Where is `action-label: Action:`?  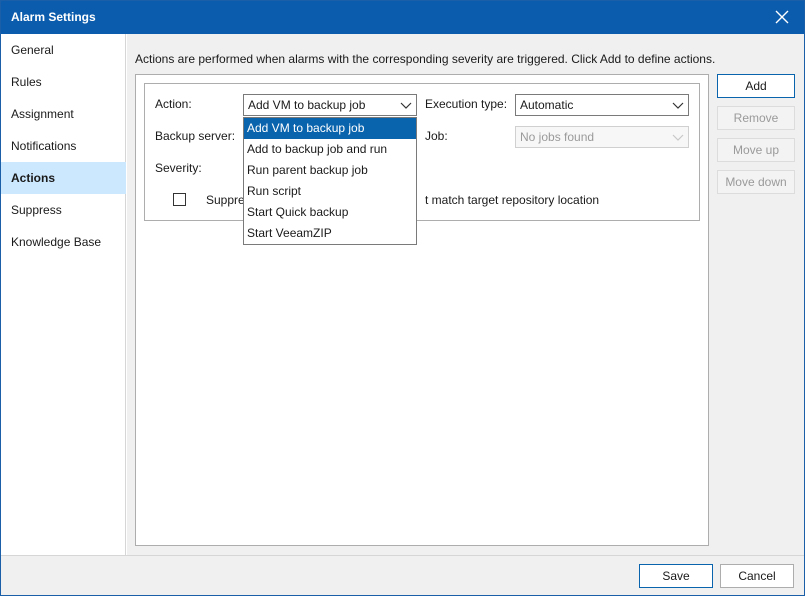
action-label: Action: is located at coordinates (173, 104).